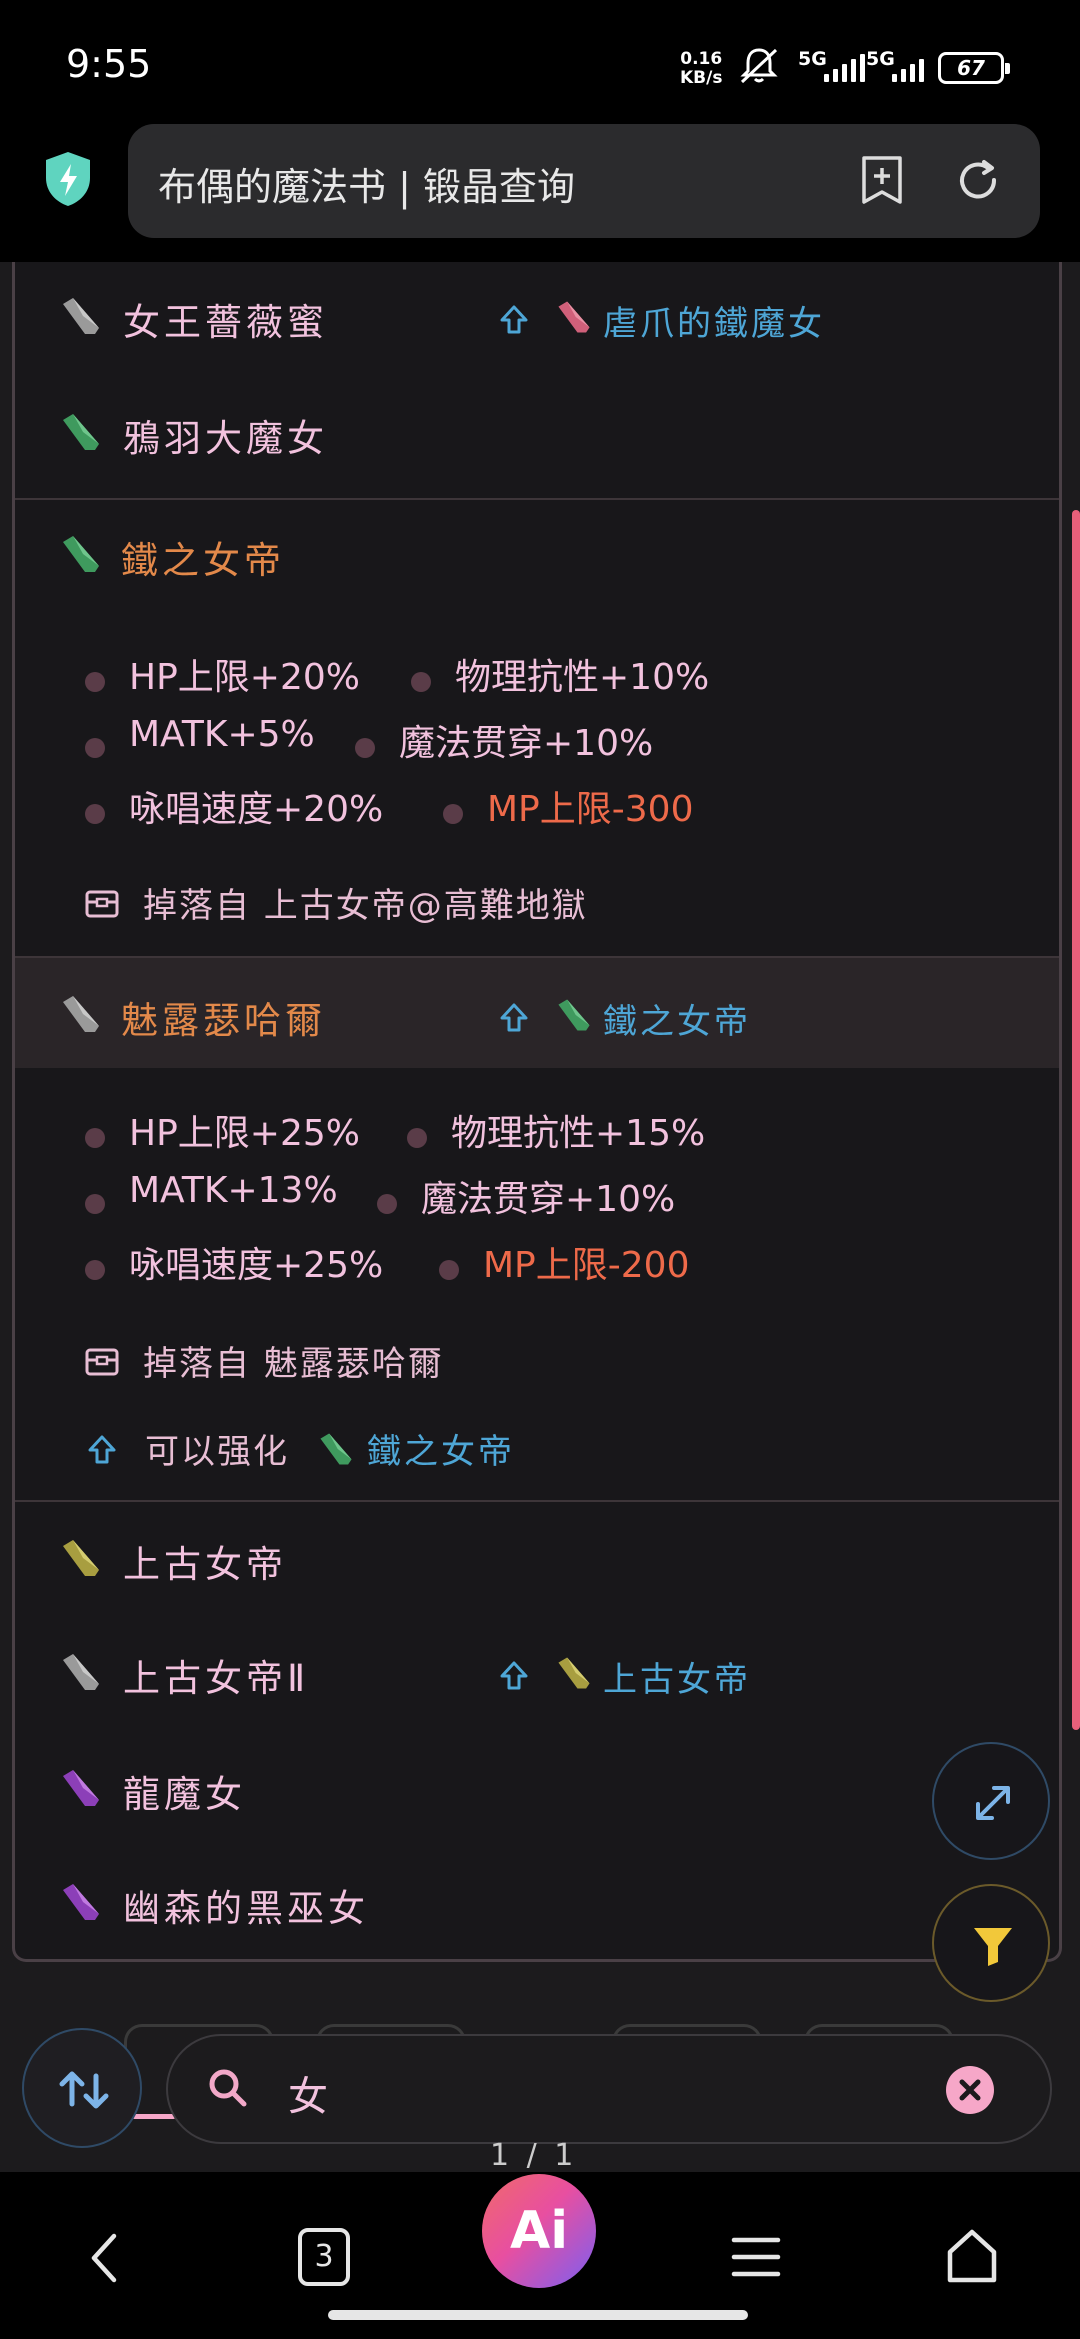 The image size is (1080, 2339). What do you see at coordinates (184, 1794) in the screenshot?
I see `item-name: 龍魔女` at bounding box center [184, 1794].